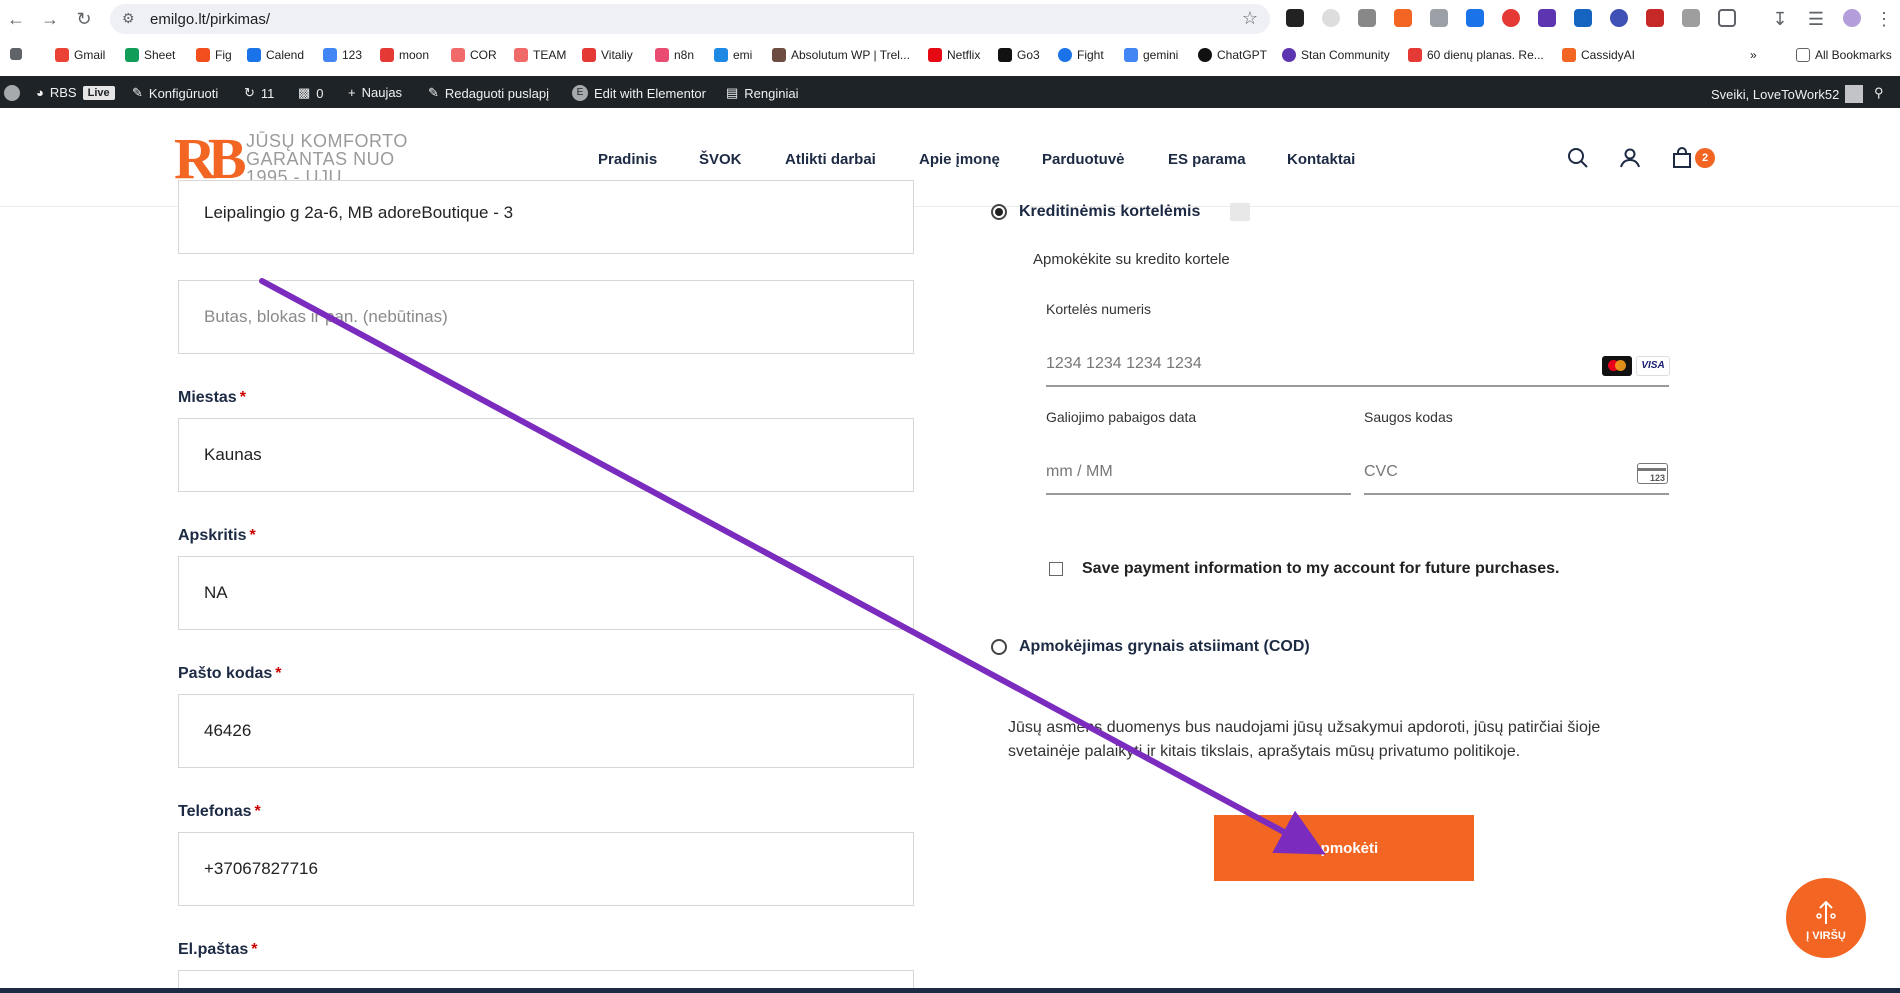  Describe the element at coordinates (214, 55) in the screenshot. I see `bookmark-item: Fig` at that location.